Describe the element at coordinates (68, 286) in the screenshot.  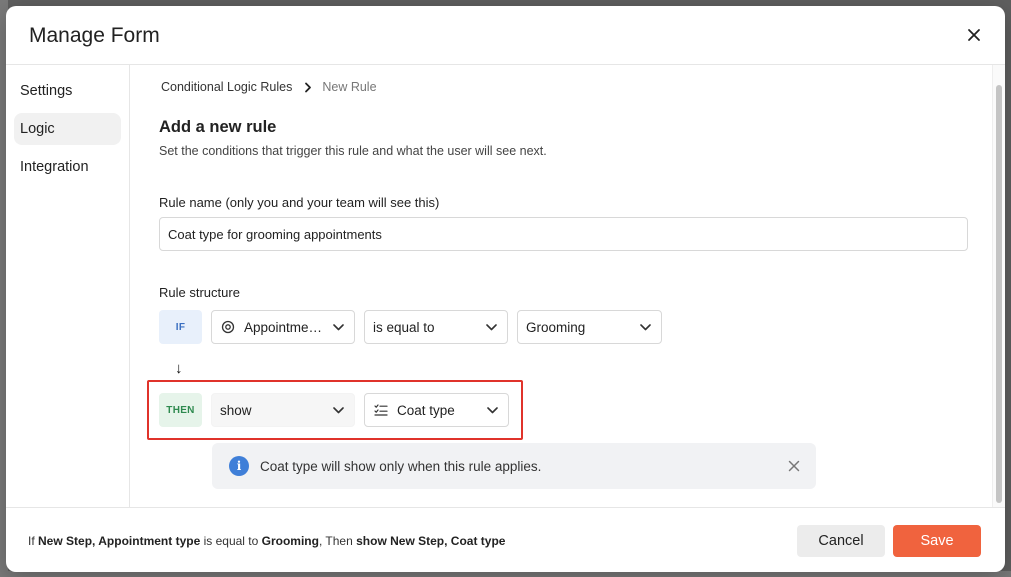
I see `modal-sidebar: Settings Logic Integration` at that location.